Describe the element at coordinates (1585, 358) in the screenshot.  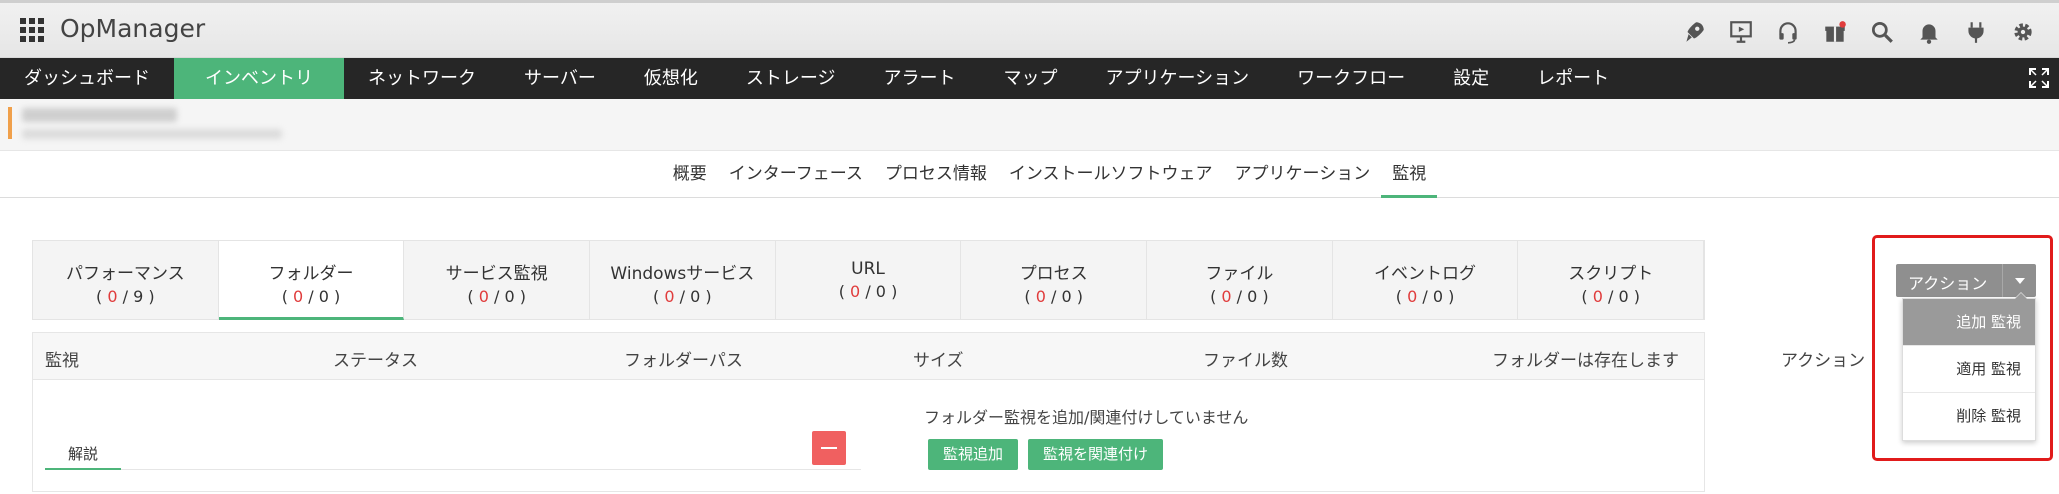
I see `column-folder-exists: フォルダーは存在します` at that location.